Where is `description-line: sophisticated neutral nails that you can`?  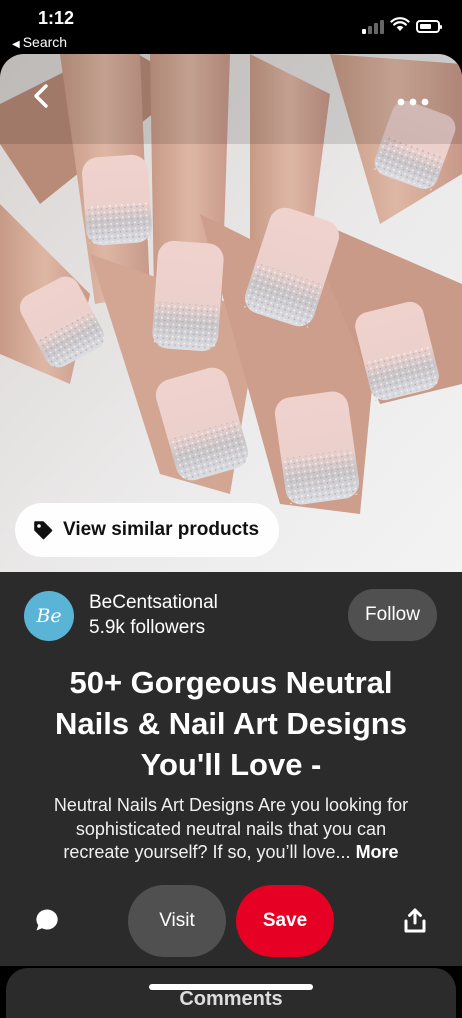
description-line: sophisticated neutral nails that you can is located at coordinates (231, 828).